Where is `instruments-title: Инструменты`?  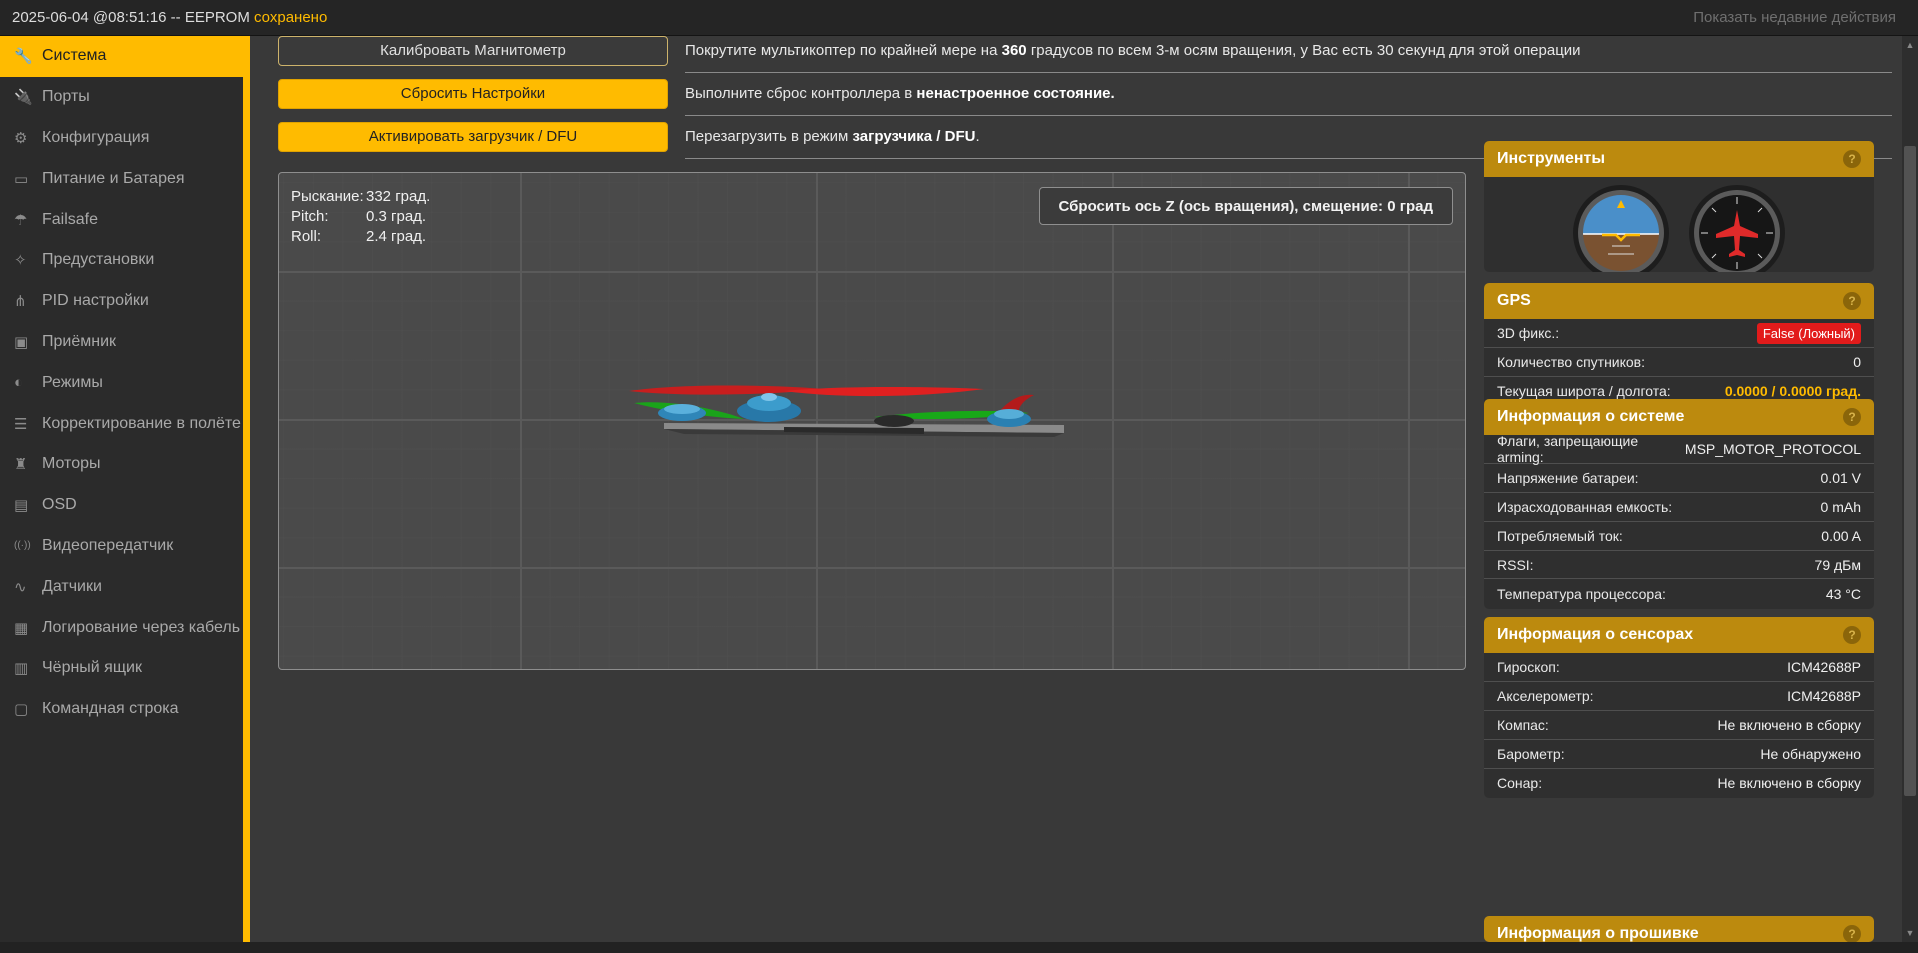 instruments-title: Инструменты is located at coordinates (1551, 158).